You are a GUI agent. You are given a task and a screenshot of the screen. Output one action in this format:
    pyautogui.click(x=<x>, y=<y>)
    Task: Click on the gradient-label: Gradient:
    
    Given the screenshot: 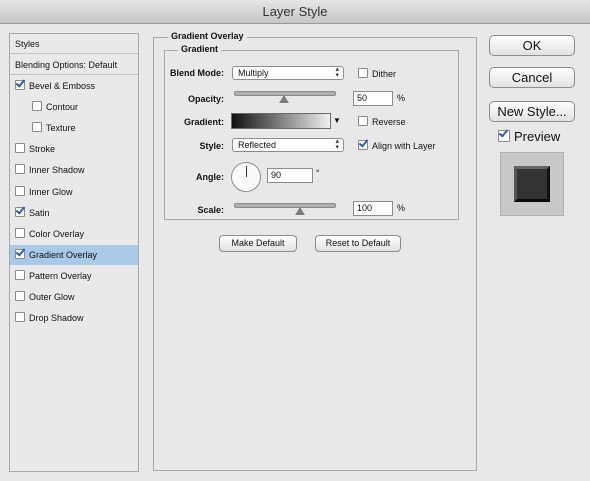 What is the action you would take?
    pyautogui.click(x=203, y=122)
    